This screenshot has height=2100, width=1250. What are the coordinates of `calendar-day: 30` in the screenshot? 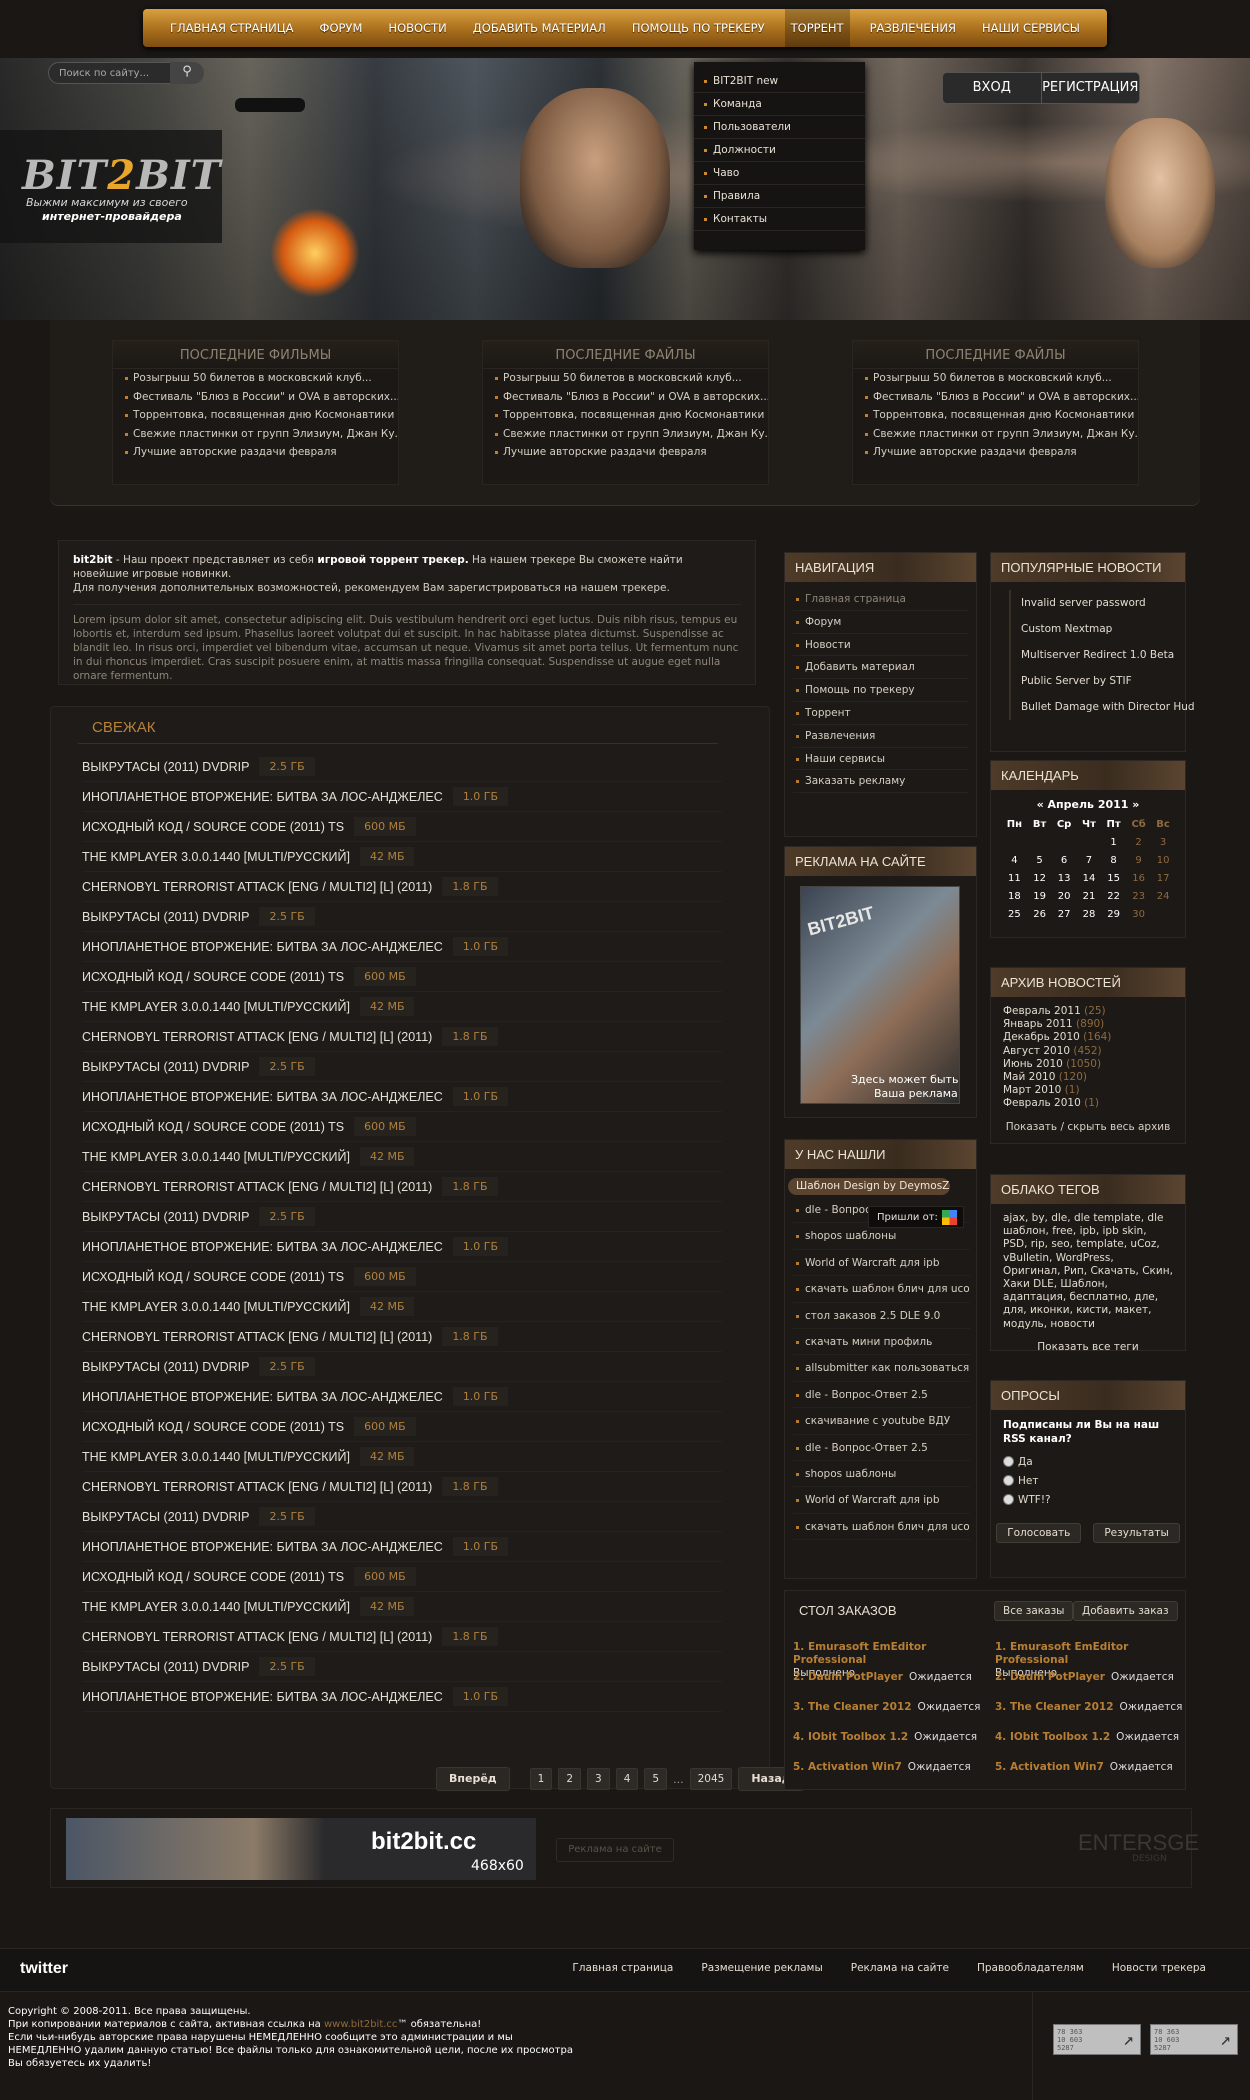 It's located at (1138, 914).